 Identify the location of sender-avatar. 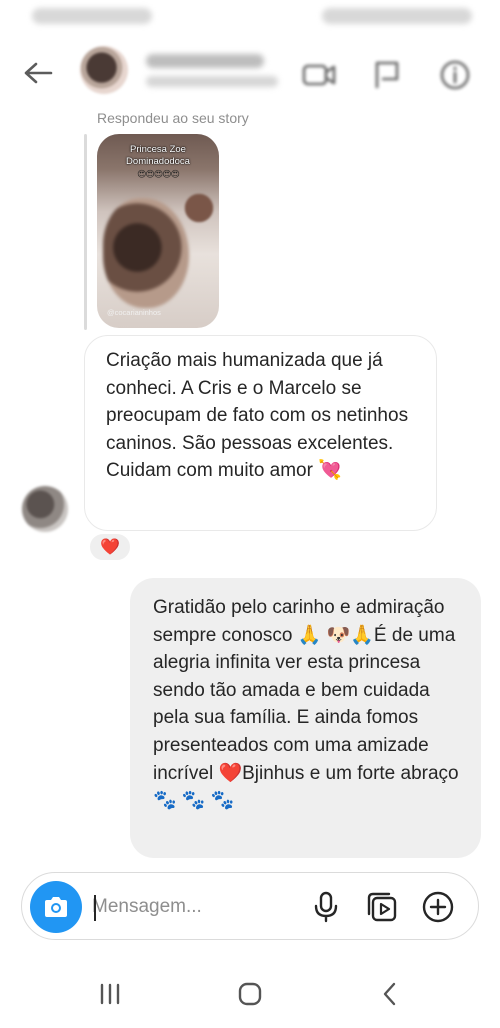
(45, 509).